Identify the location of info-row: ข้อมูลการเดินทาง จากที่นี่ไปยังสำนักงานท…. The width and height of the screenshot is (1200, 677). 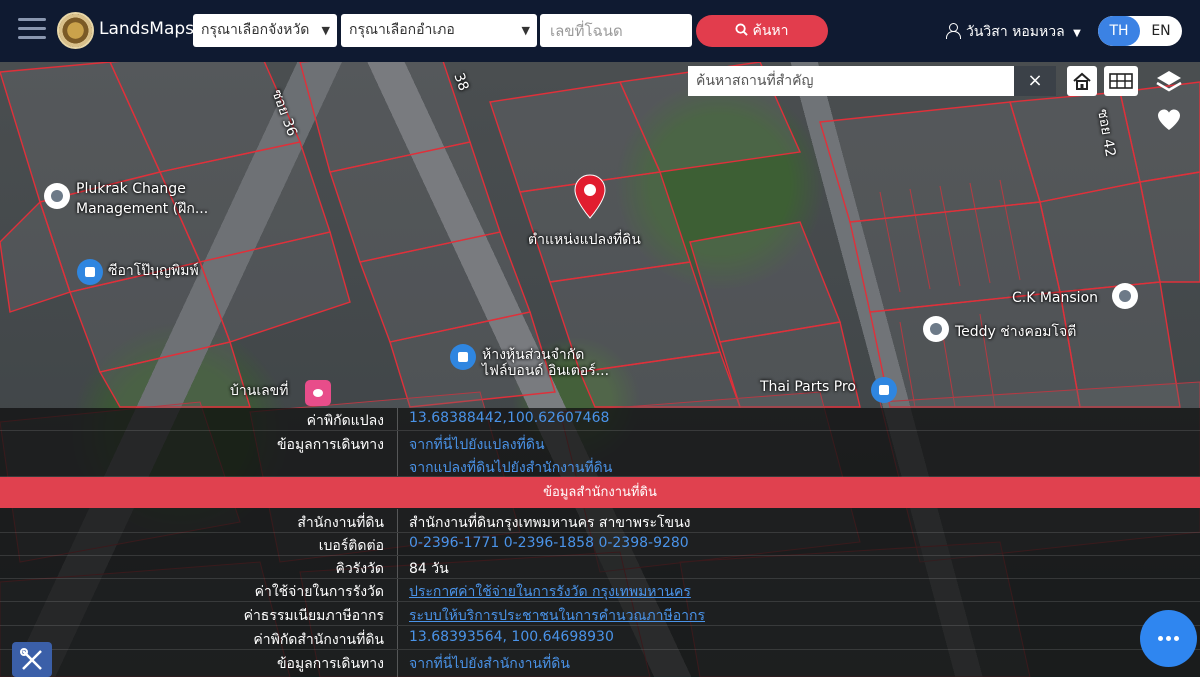
(600, 663).